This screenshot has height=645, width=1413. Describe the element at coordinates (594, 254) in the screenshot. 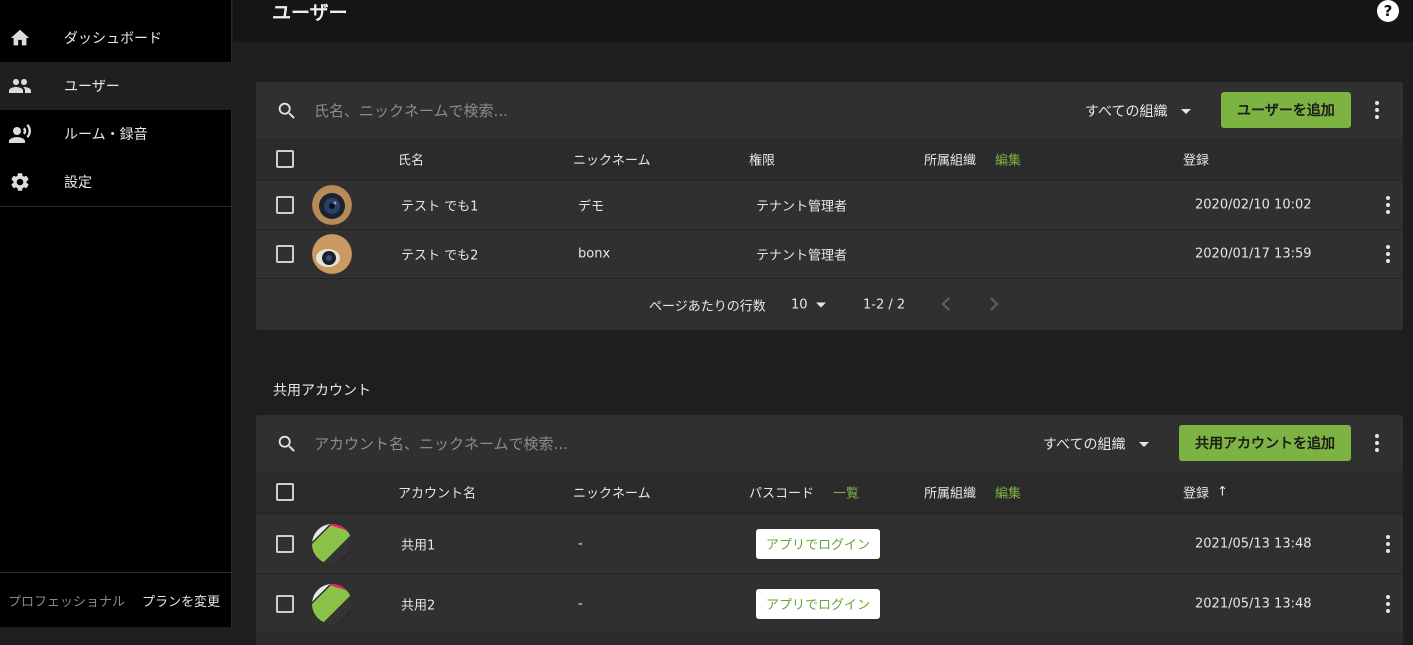

I see `user-nickname: bonx` at that location.